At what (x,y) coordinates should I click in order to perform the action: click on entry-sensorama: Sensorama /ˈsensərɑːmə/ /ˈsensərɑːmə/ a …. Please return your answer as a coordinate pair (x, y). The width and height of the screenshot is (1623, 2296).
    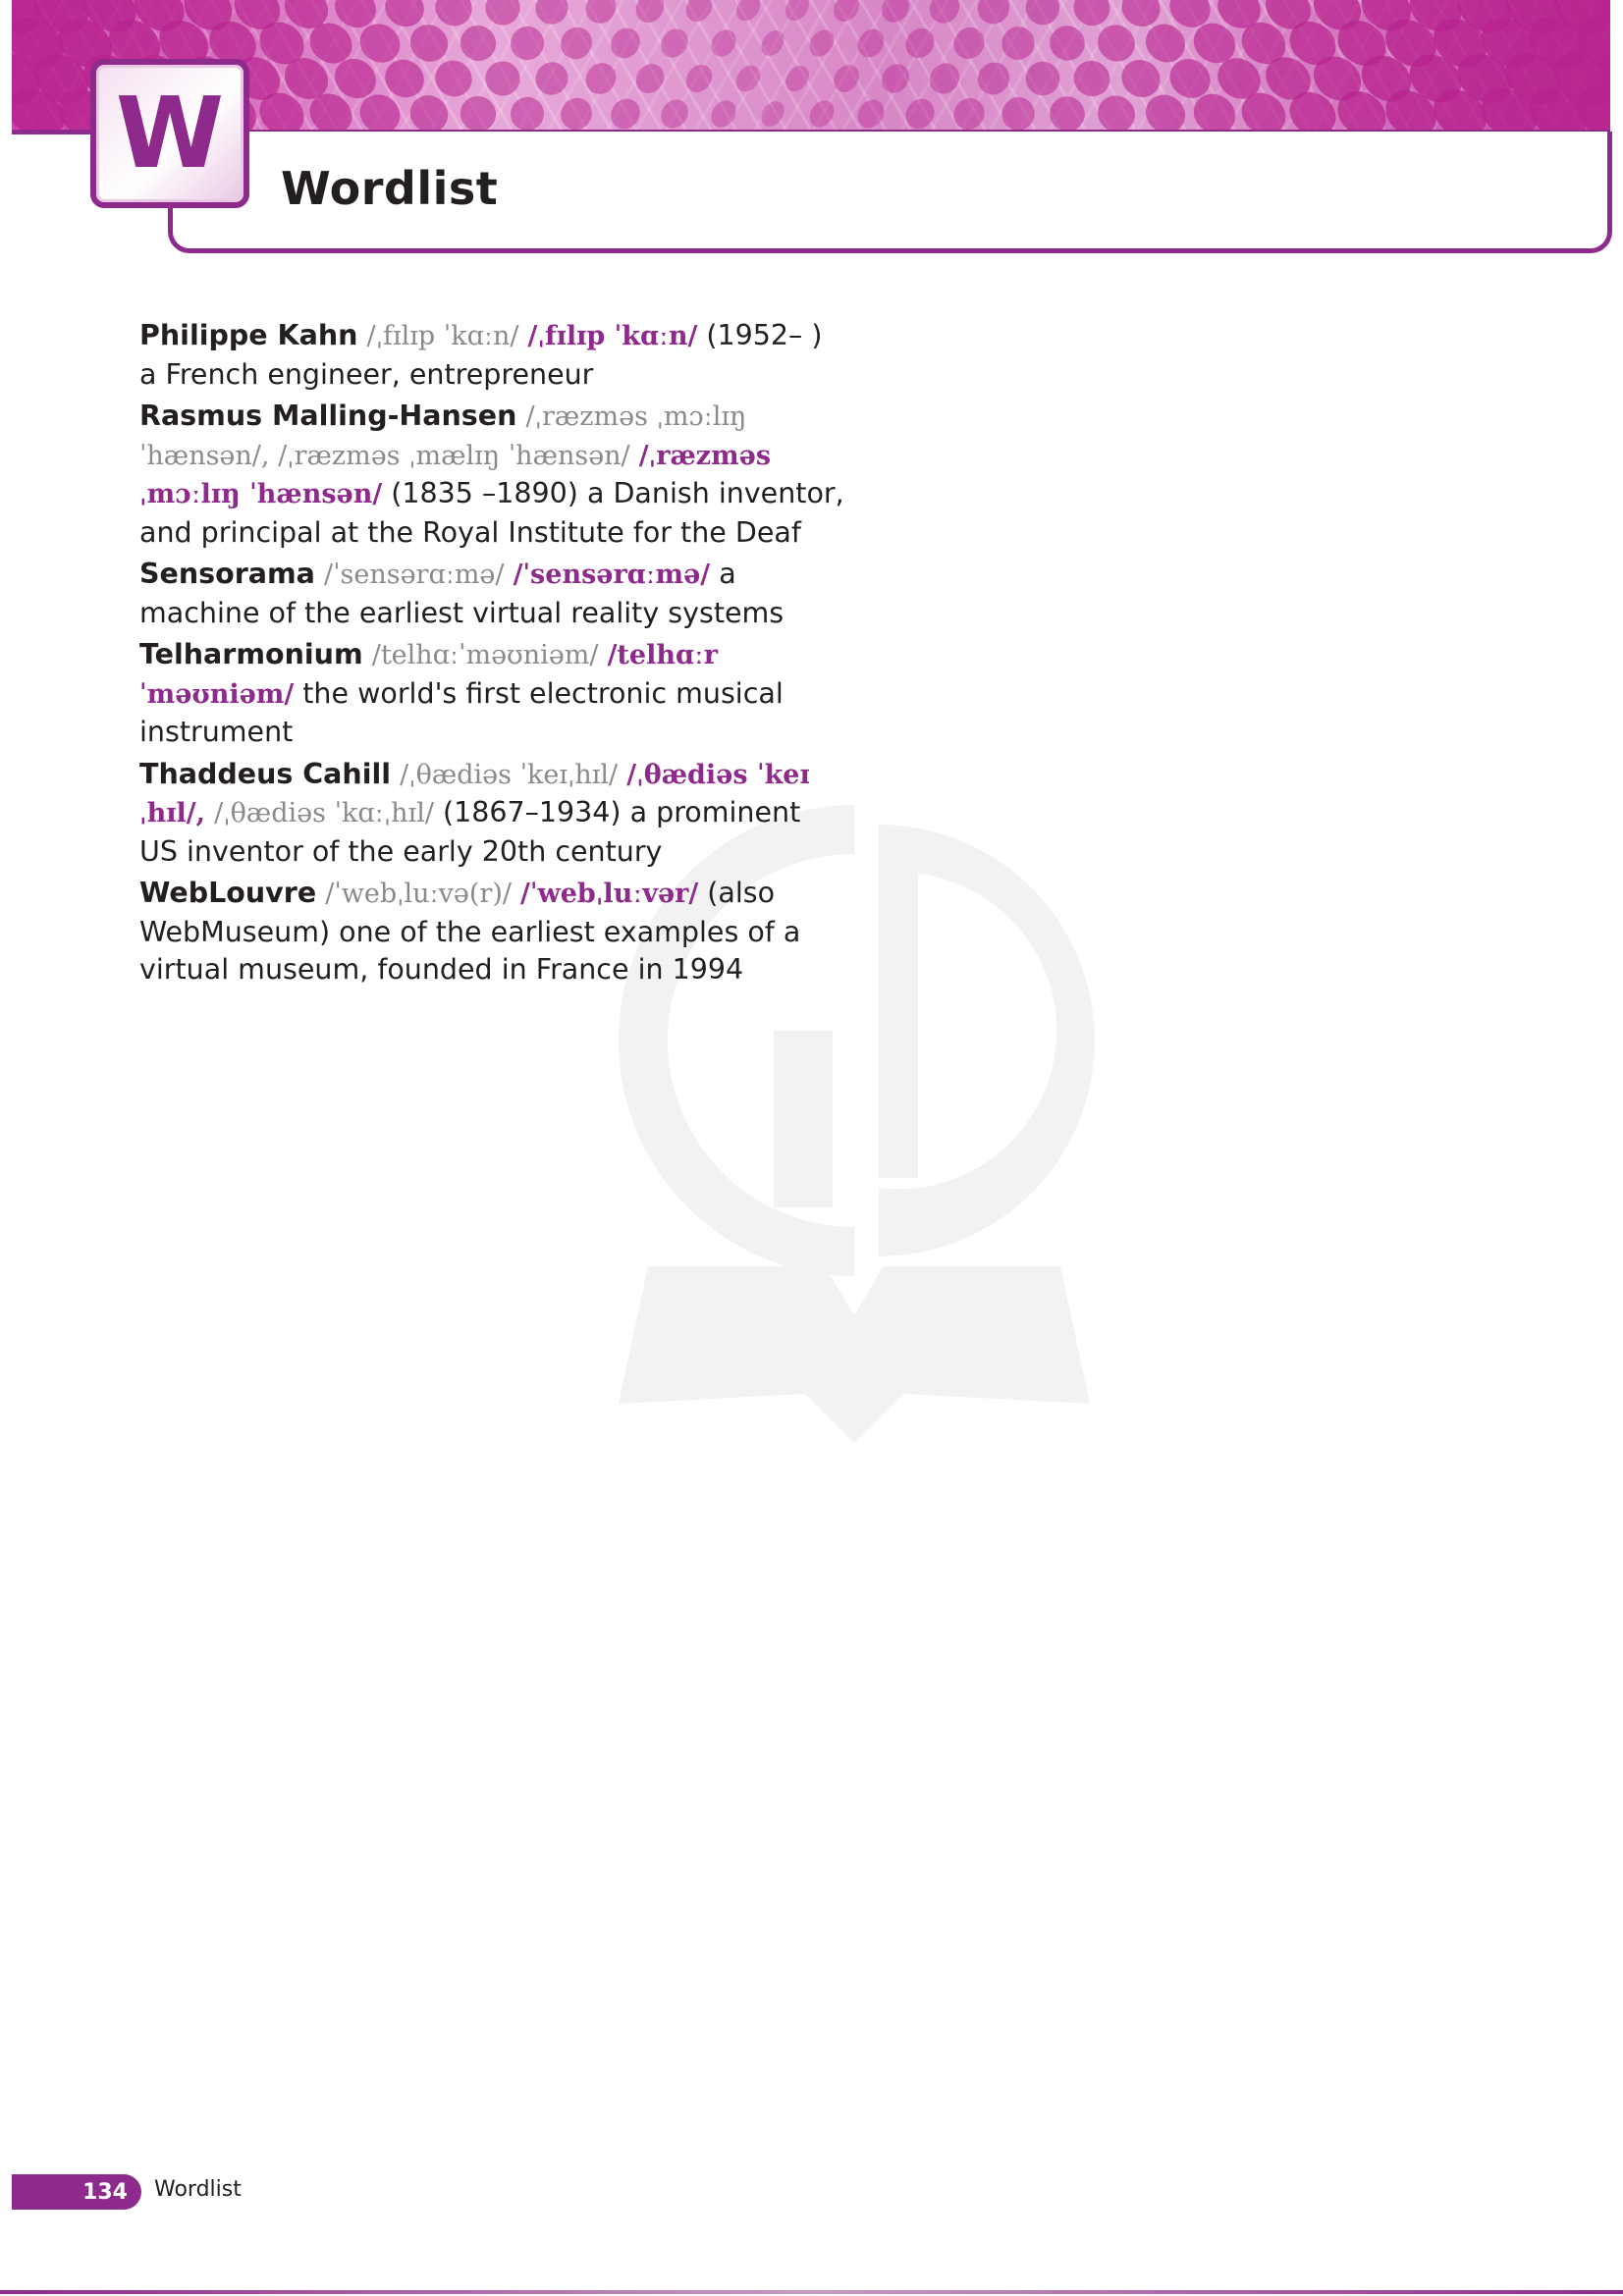
    Looking at the image, I should click on (492, 594).